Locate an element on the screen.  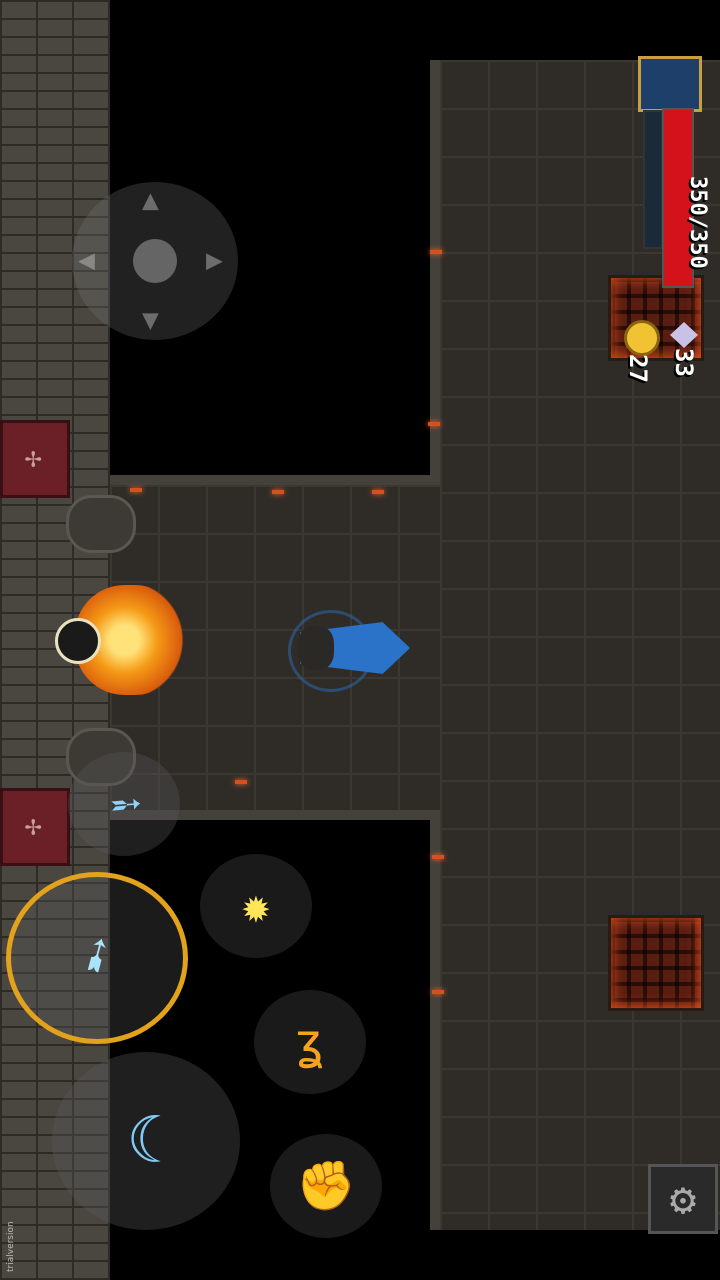
flame-serpent-skill: ʓ is located at coordinates (310, 1042).